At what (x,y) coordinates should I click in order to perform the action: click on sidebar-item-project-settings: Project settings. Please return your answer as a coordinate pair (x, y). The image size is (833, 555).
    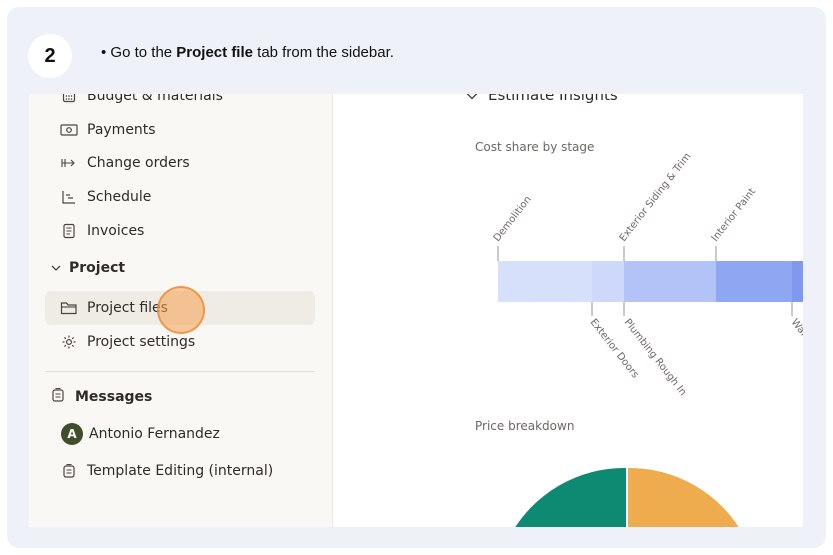
    Looking at the image, I should click on (180, 342).